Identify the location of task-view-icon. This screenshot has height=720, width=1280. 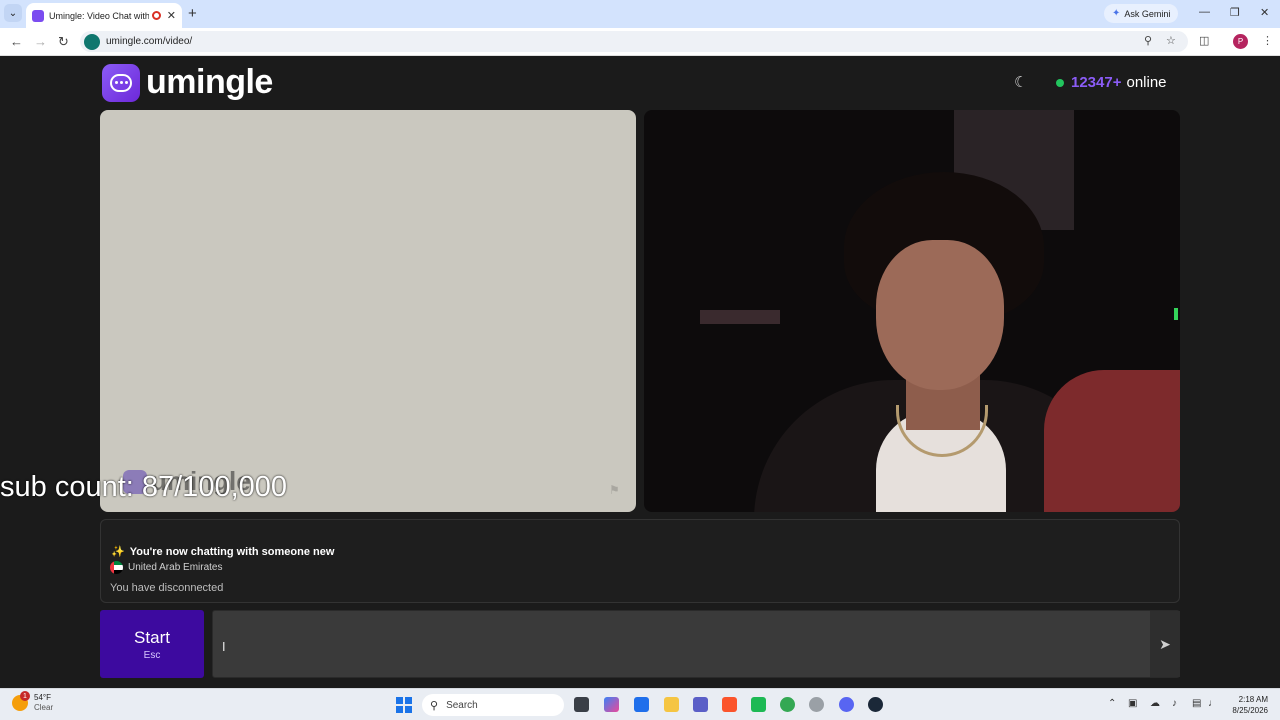
(581, 704).